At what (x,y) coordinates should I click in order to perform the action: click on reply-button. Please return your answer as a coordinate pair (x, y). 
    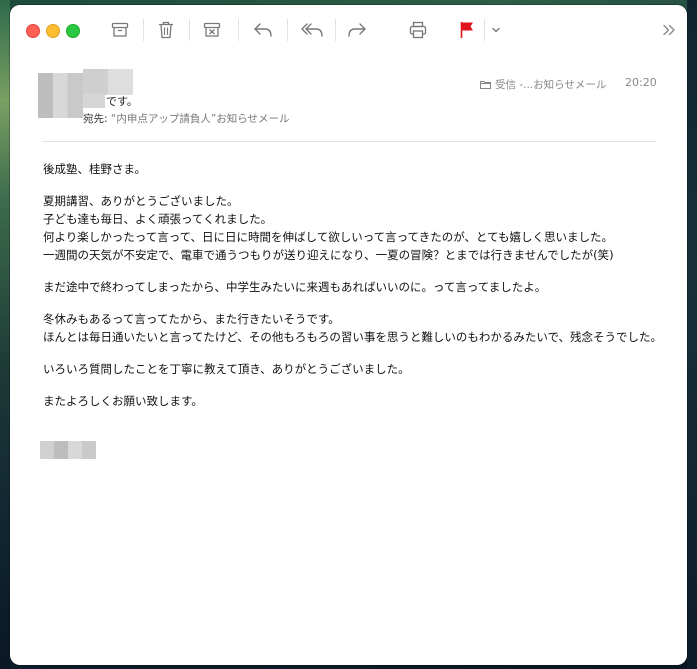
    Looking at the image, I should click on (263, 30).